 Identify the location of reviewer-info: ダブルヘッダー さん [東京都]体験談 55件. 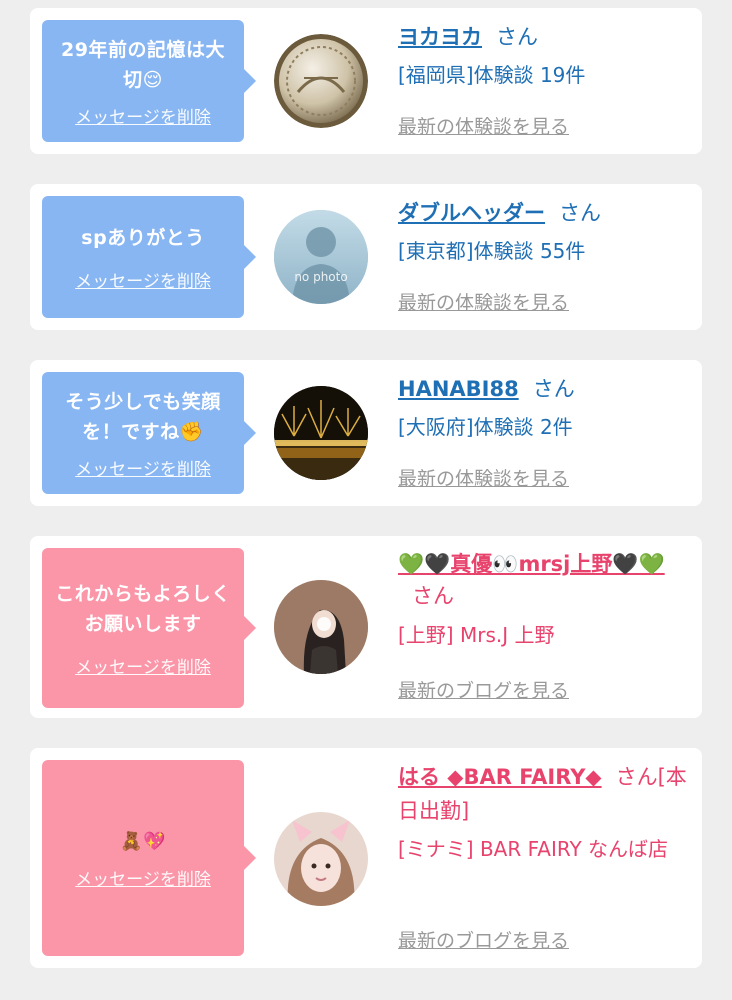
(544, 232).